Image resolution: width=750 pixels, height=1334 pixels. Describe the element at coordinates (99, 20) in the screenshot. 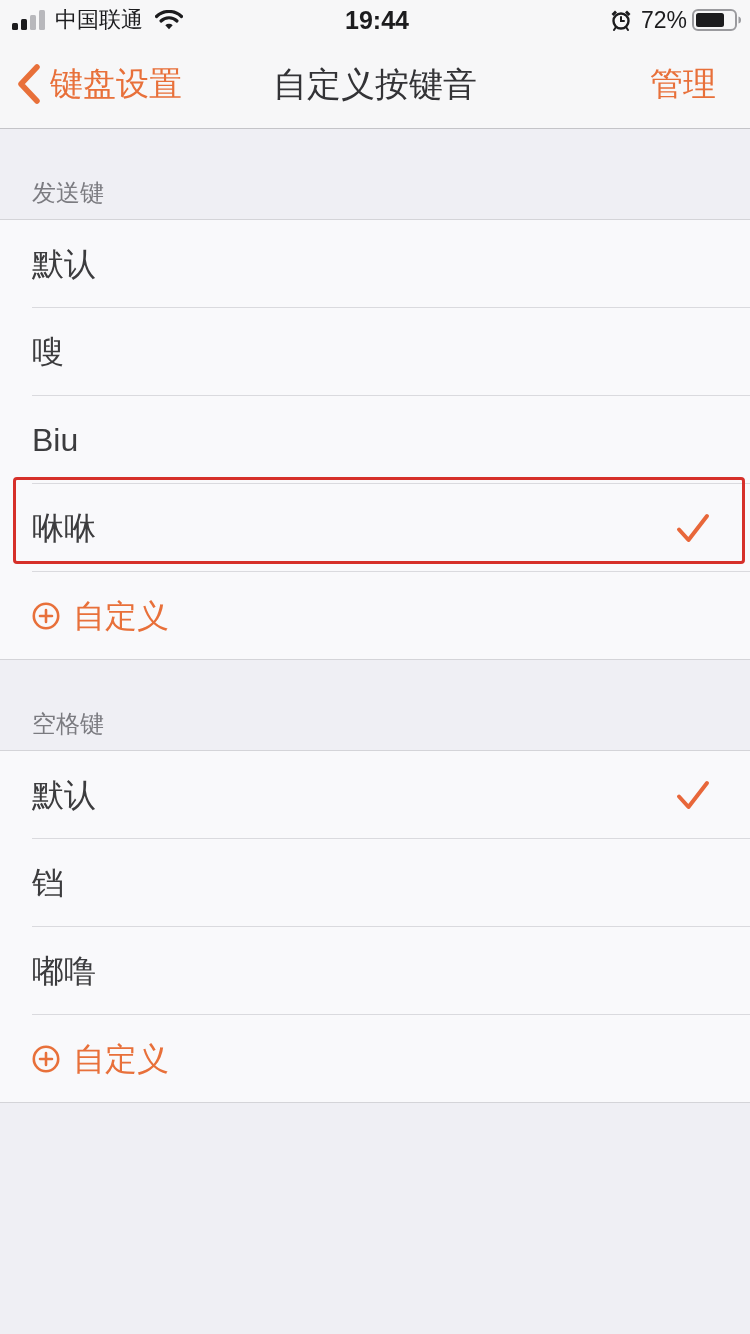

I see `carrier-name: 中国联通` at that location.